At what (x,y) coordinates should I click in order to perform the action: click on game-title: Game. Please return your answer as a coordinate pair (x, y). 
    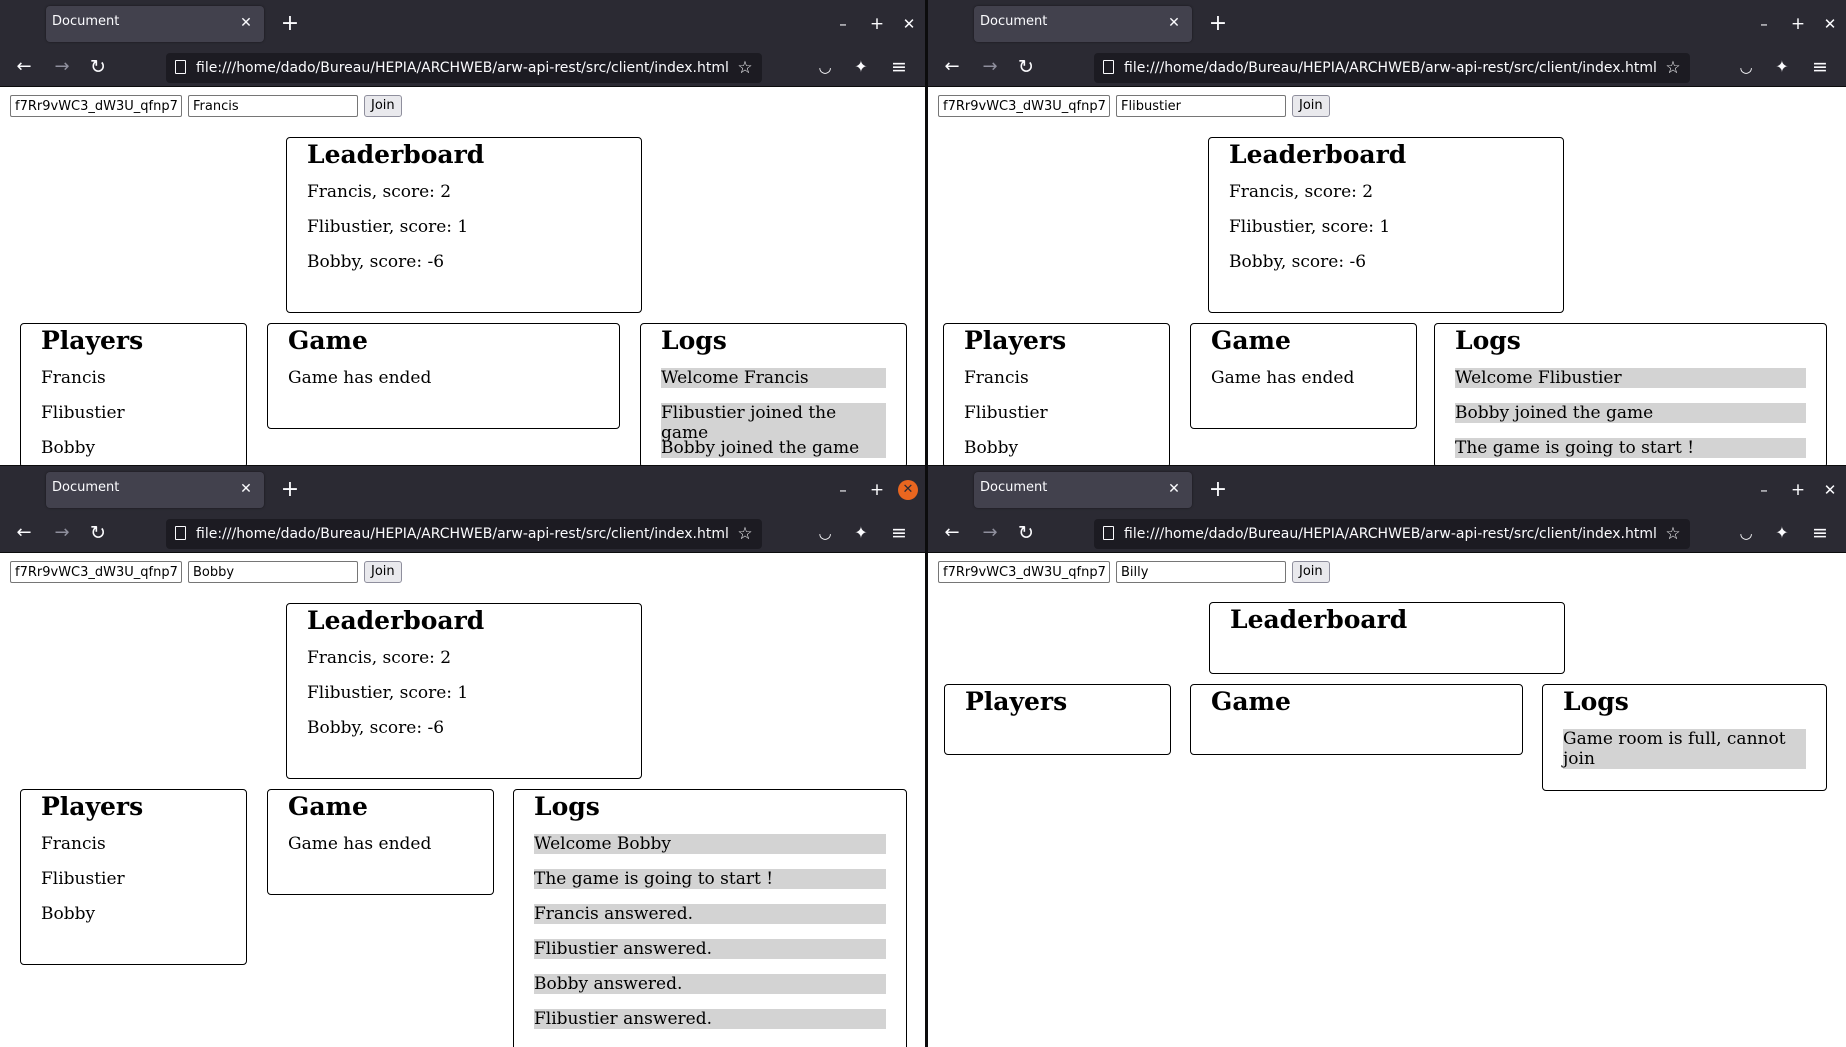
    Looking at the image, I should click on (1251, 340).